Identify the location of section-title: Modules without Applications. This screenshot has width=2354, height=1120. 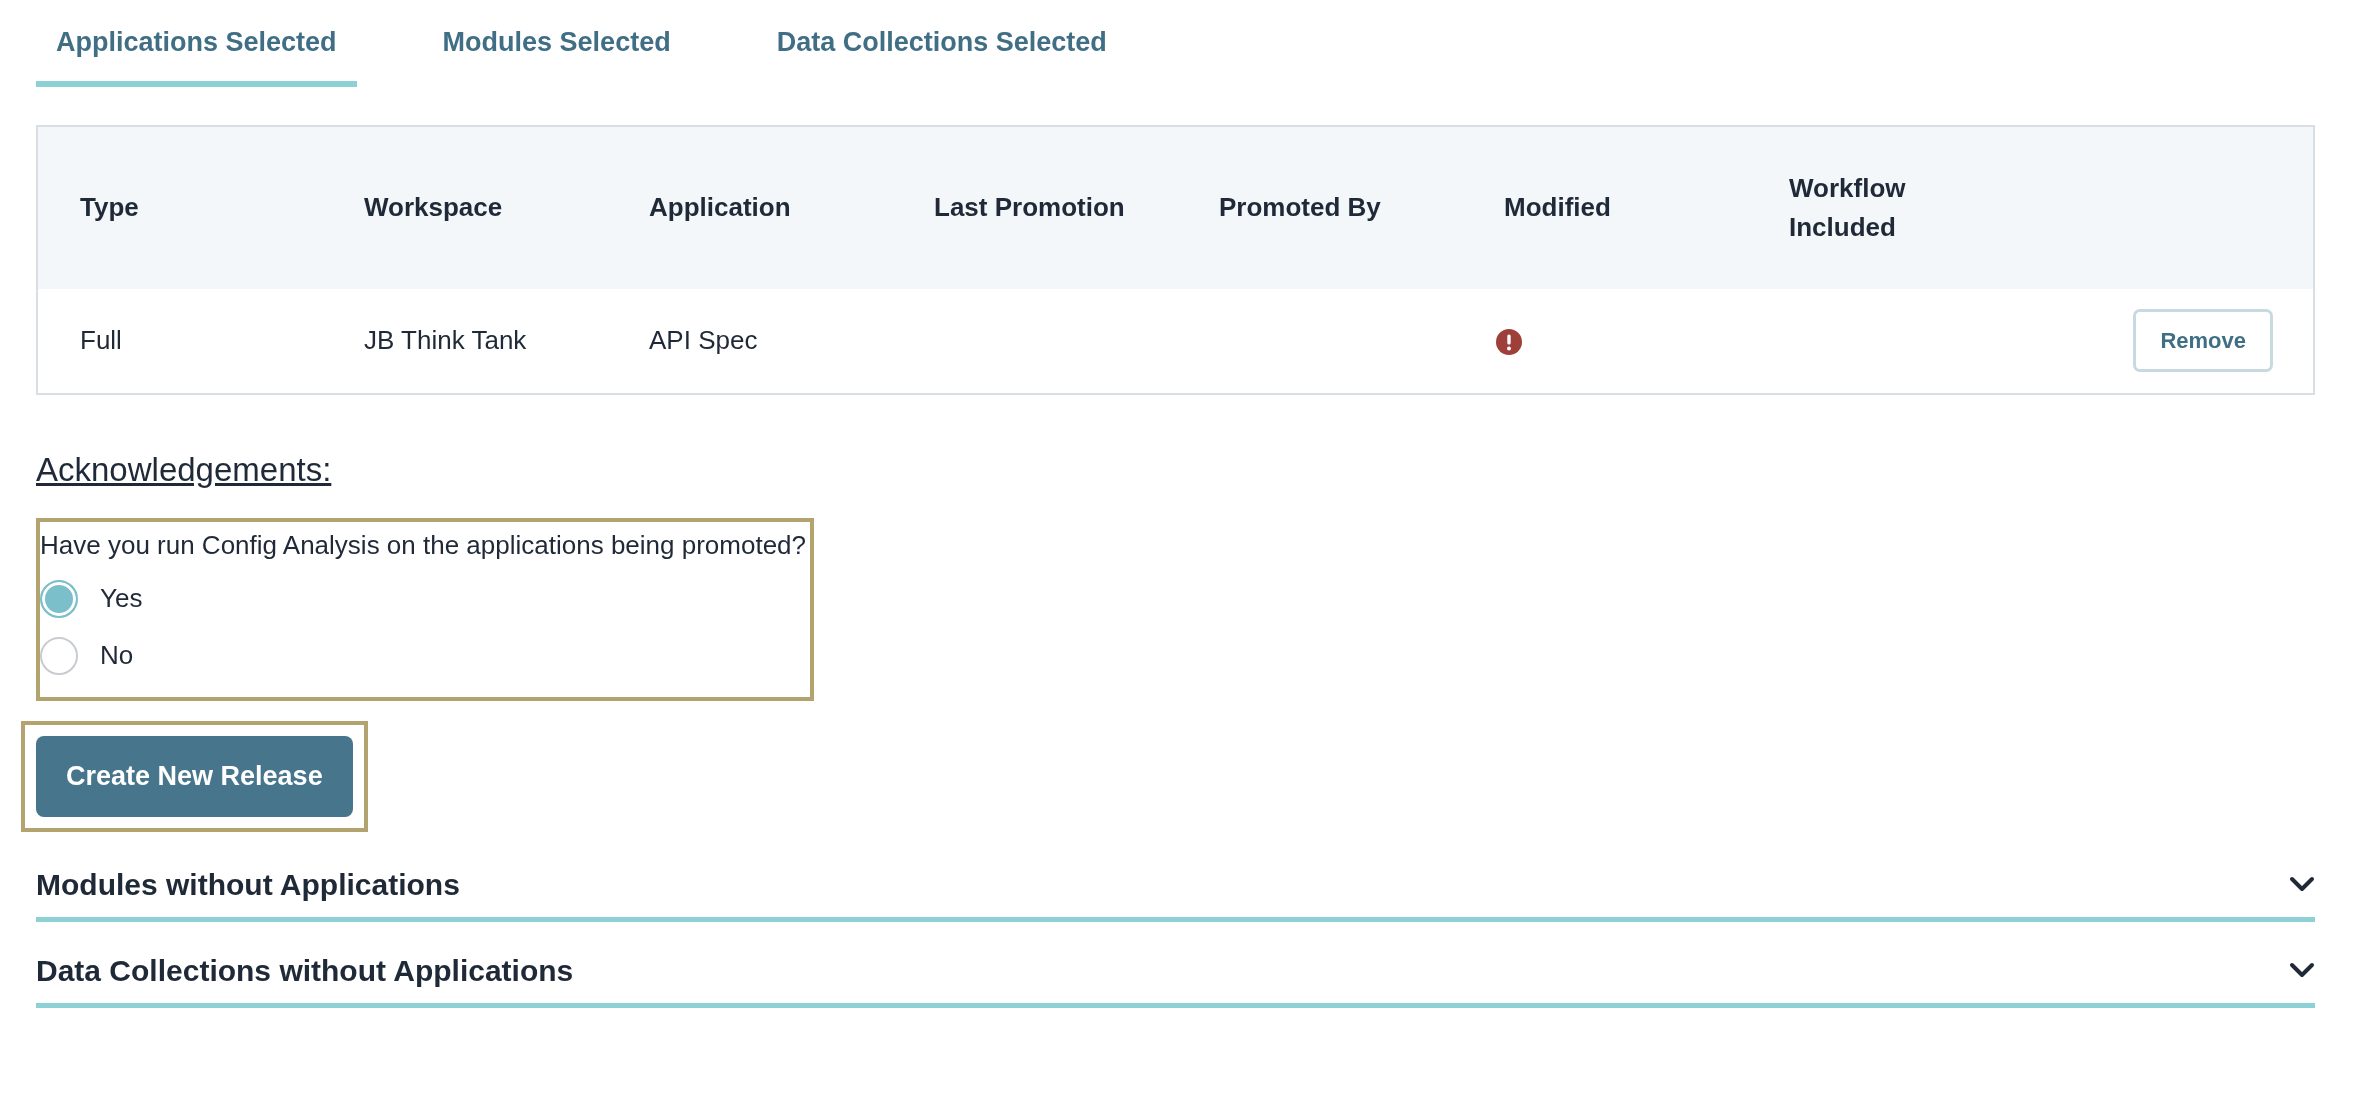
(248, 884).